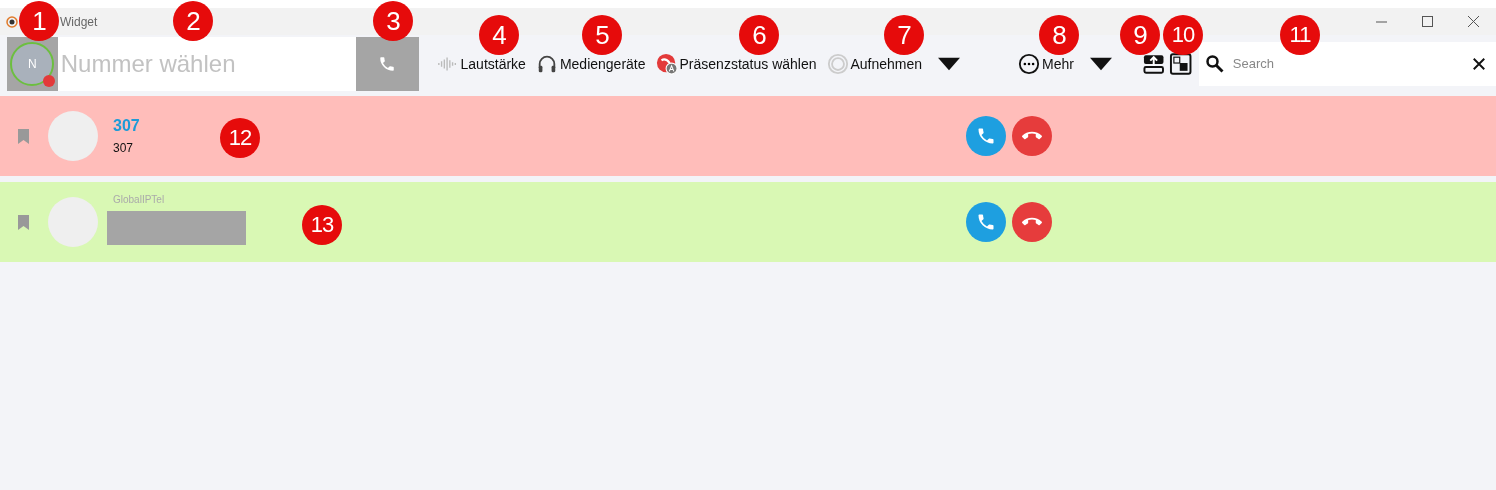  Describe the element at coordinates (1059, 35) in the screenshot. I see `callout-badge: 8` at that location.